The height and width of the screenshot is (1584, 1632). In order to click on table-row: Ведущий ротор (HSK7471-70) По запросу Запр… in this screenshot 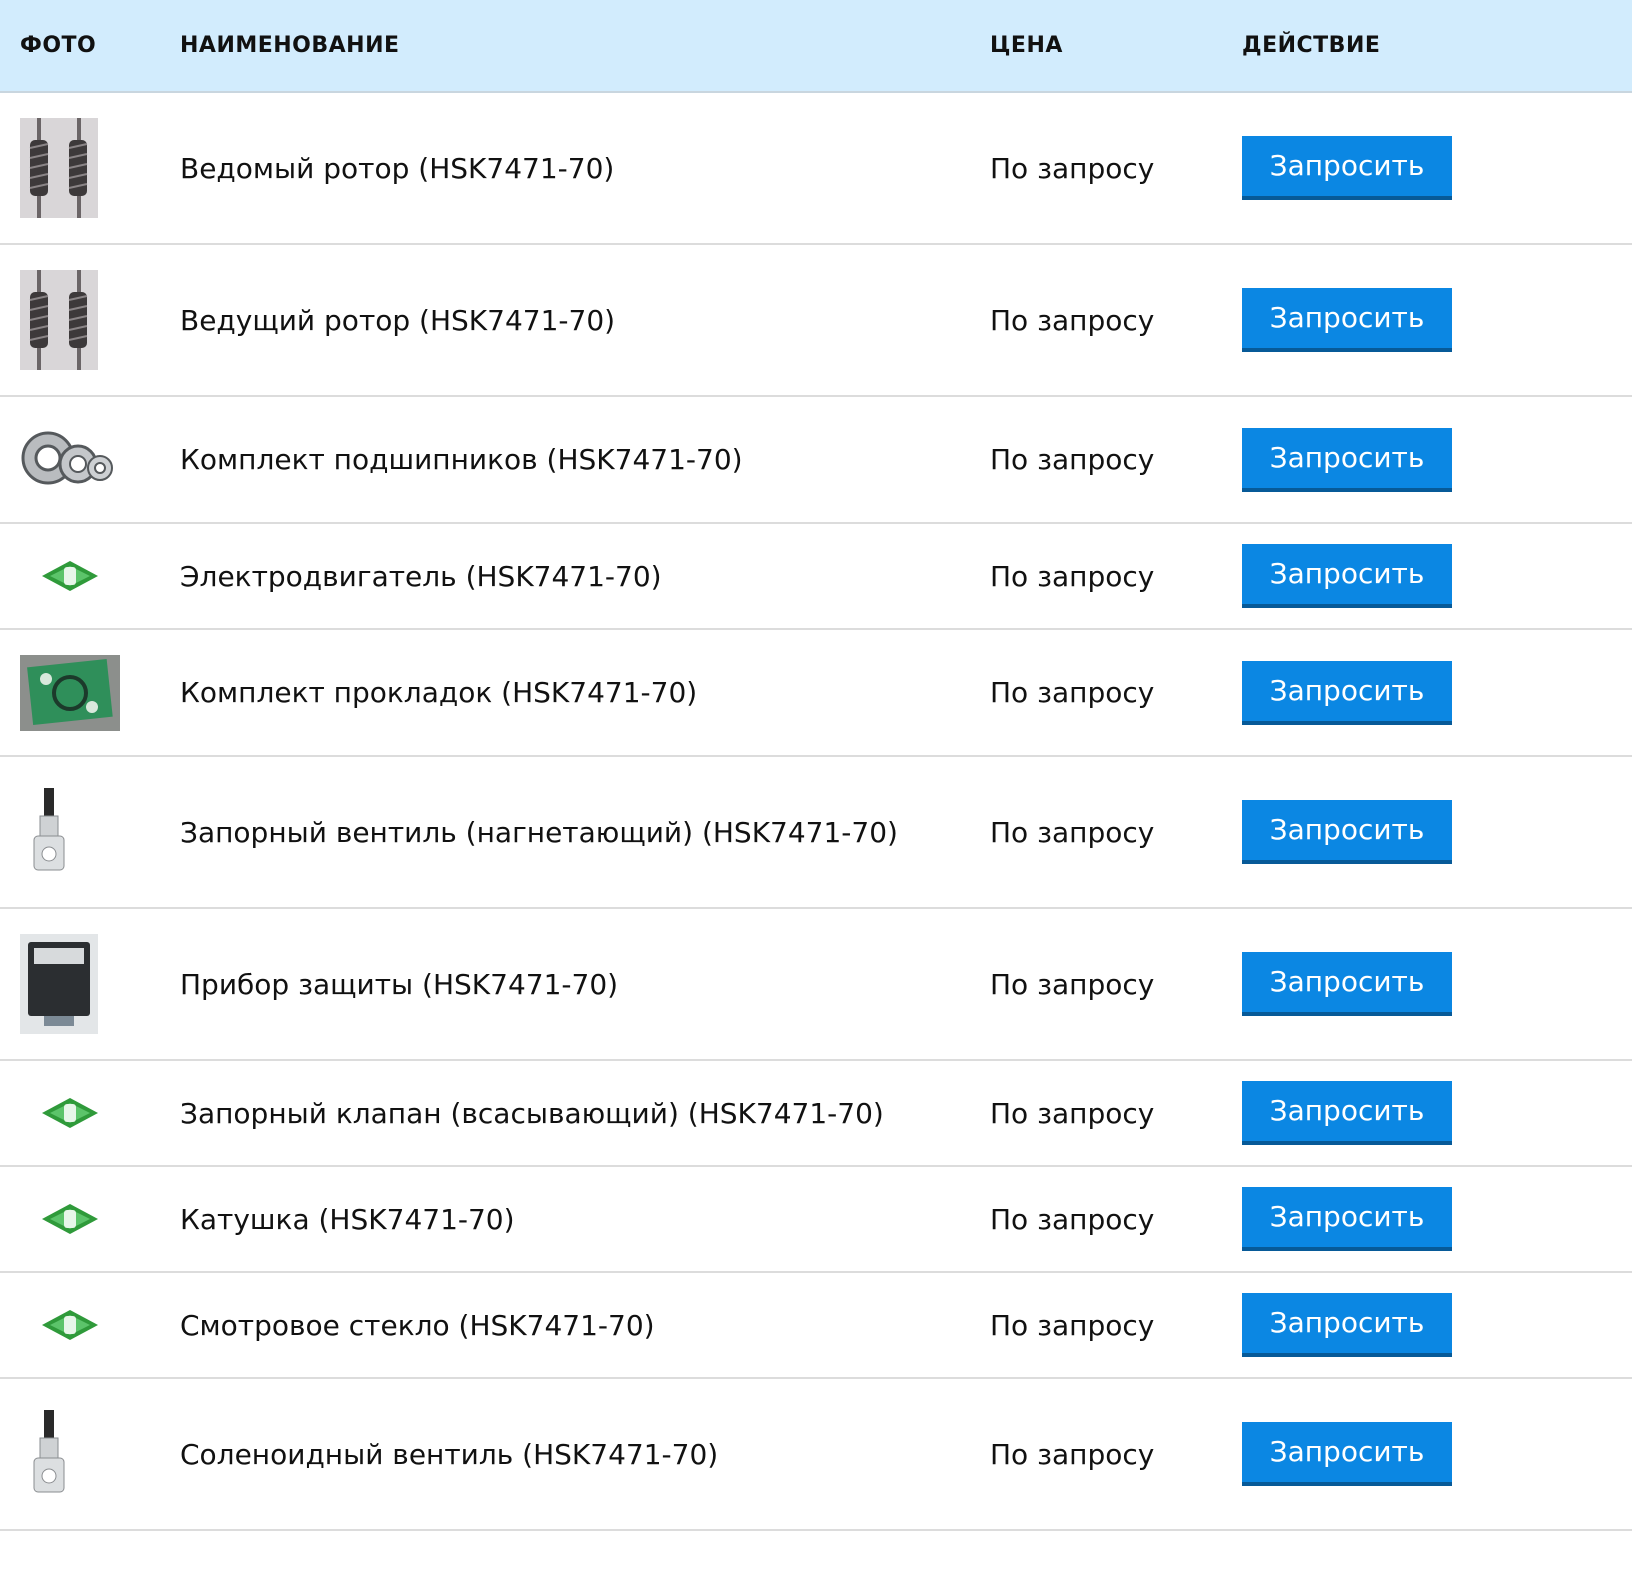, I will do `click(816, 320)`.